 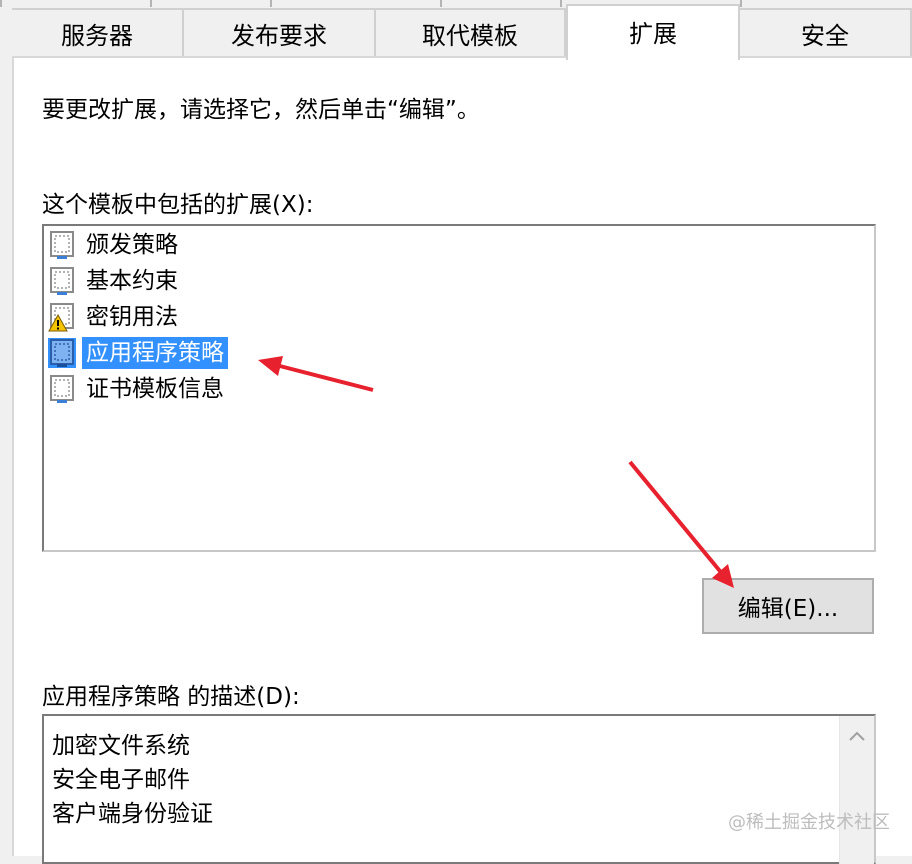 I want to click on extension-label: 颁发策略, so click(x=132, y=245).